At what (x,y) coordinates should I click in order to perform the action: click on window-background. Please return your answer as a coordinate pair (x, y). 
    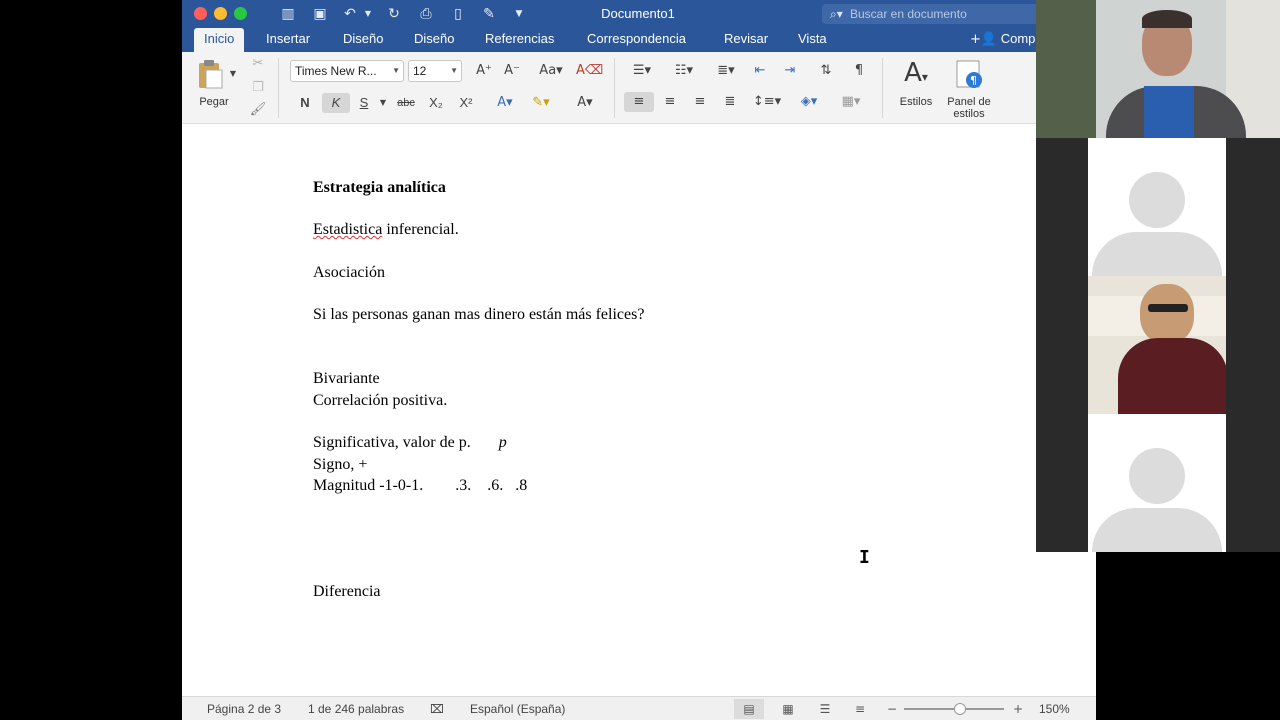
    Looking at the image, I should click on (1066, 69).